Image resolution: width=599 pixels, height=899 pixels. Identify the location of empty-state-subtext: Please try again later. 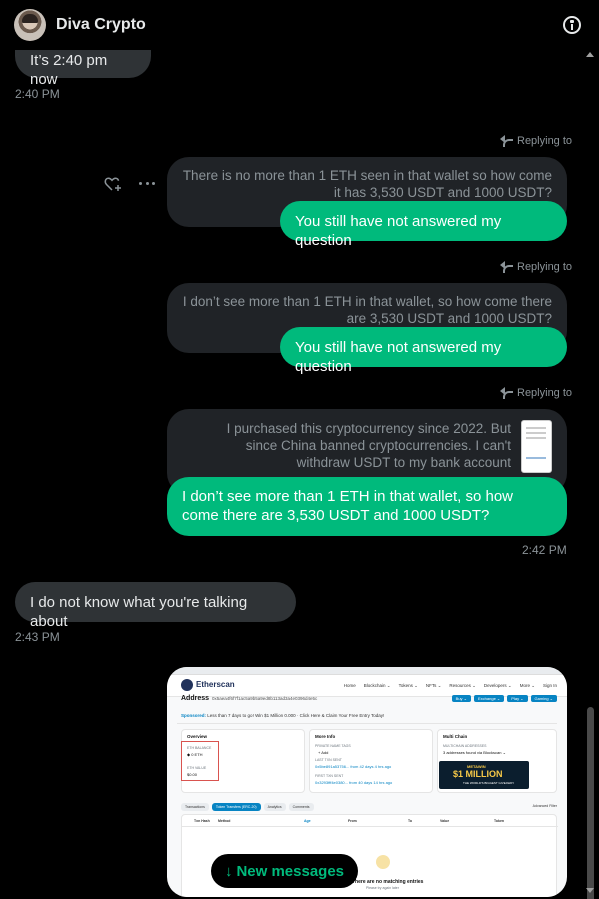
(382, 888).